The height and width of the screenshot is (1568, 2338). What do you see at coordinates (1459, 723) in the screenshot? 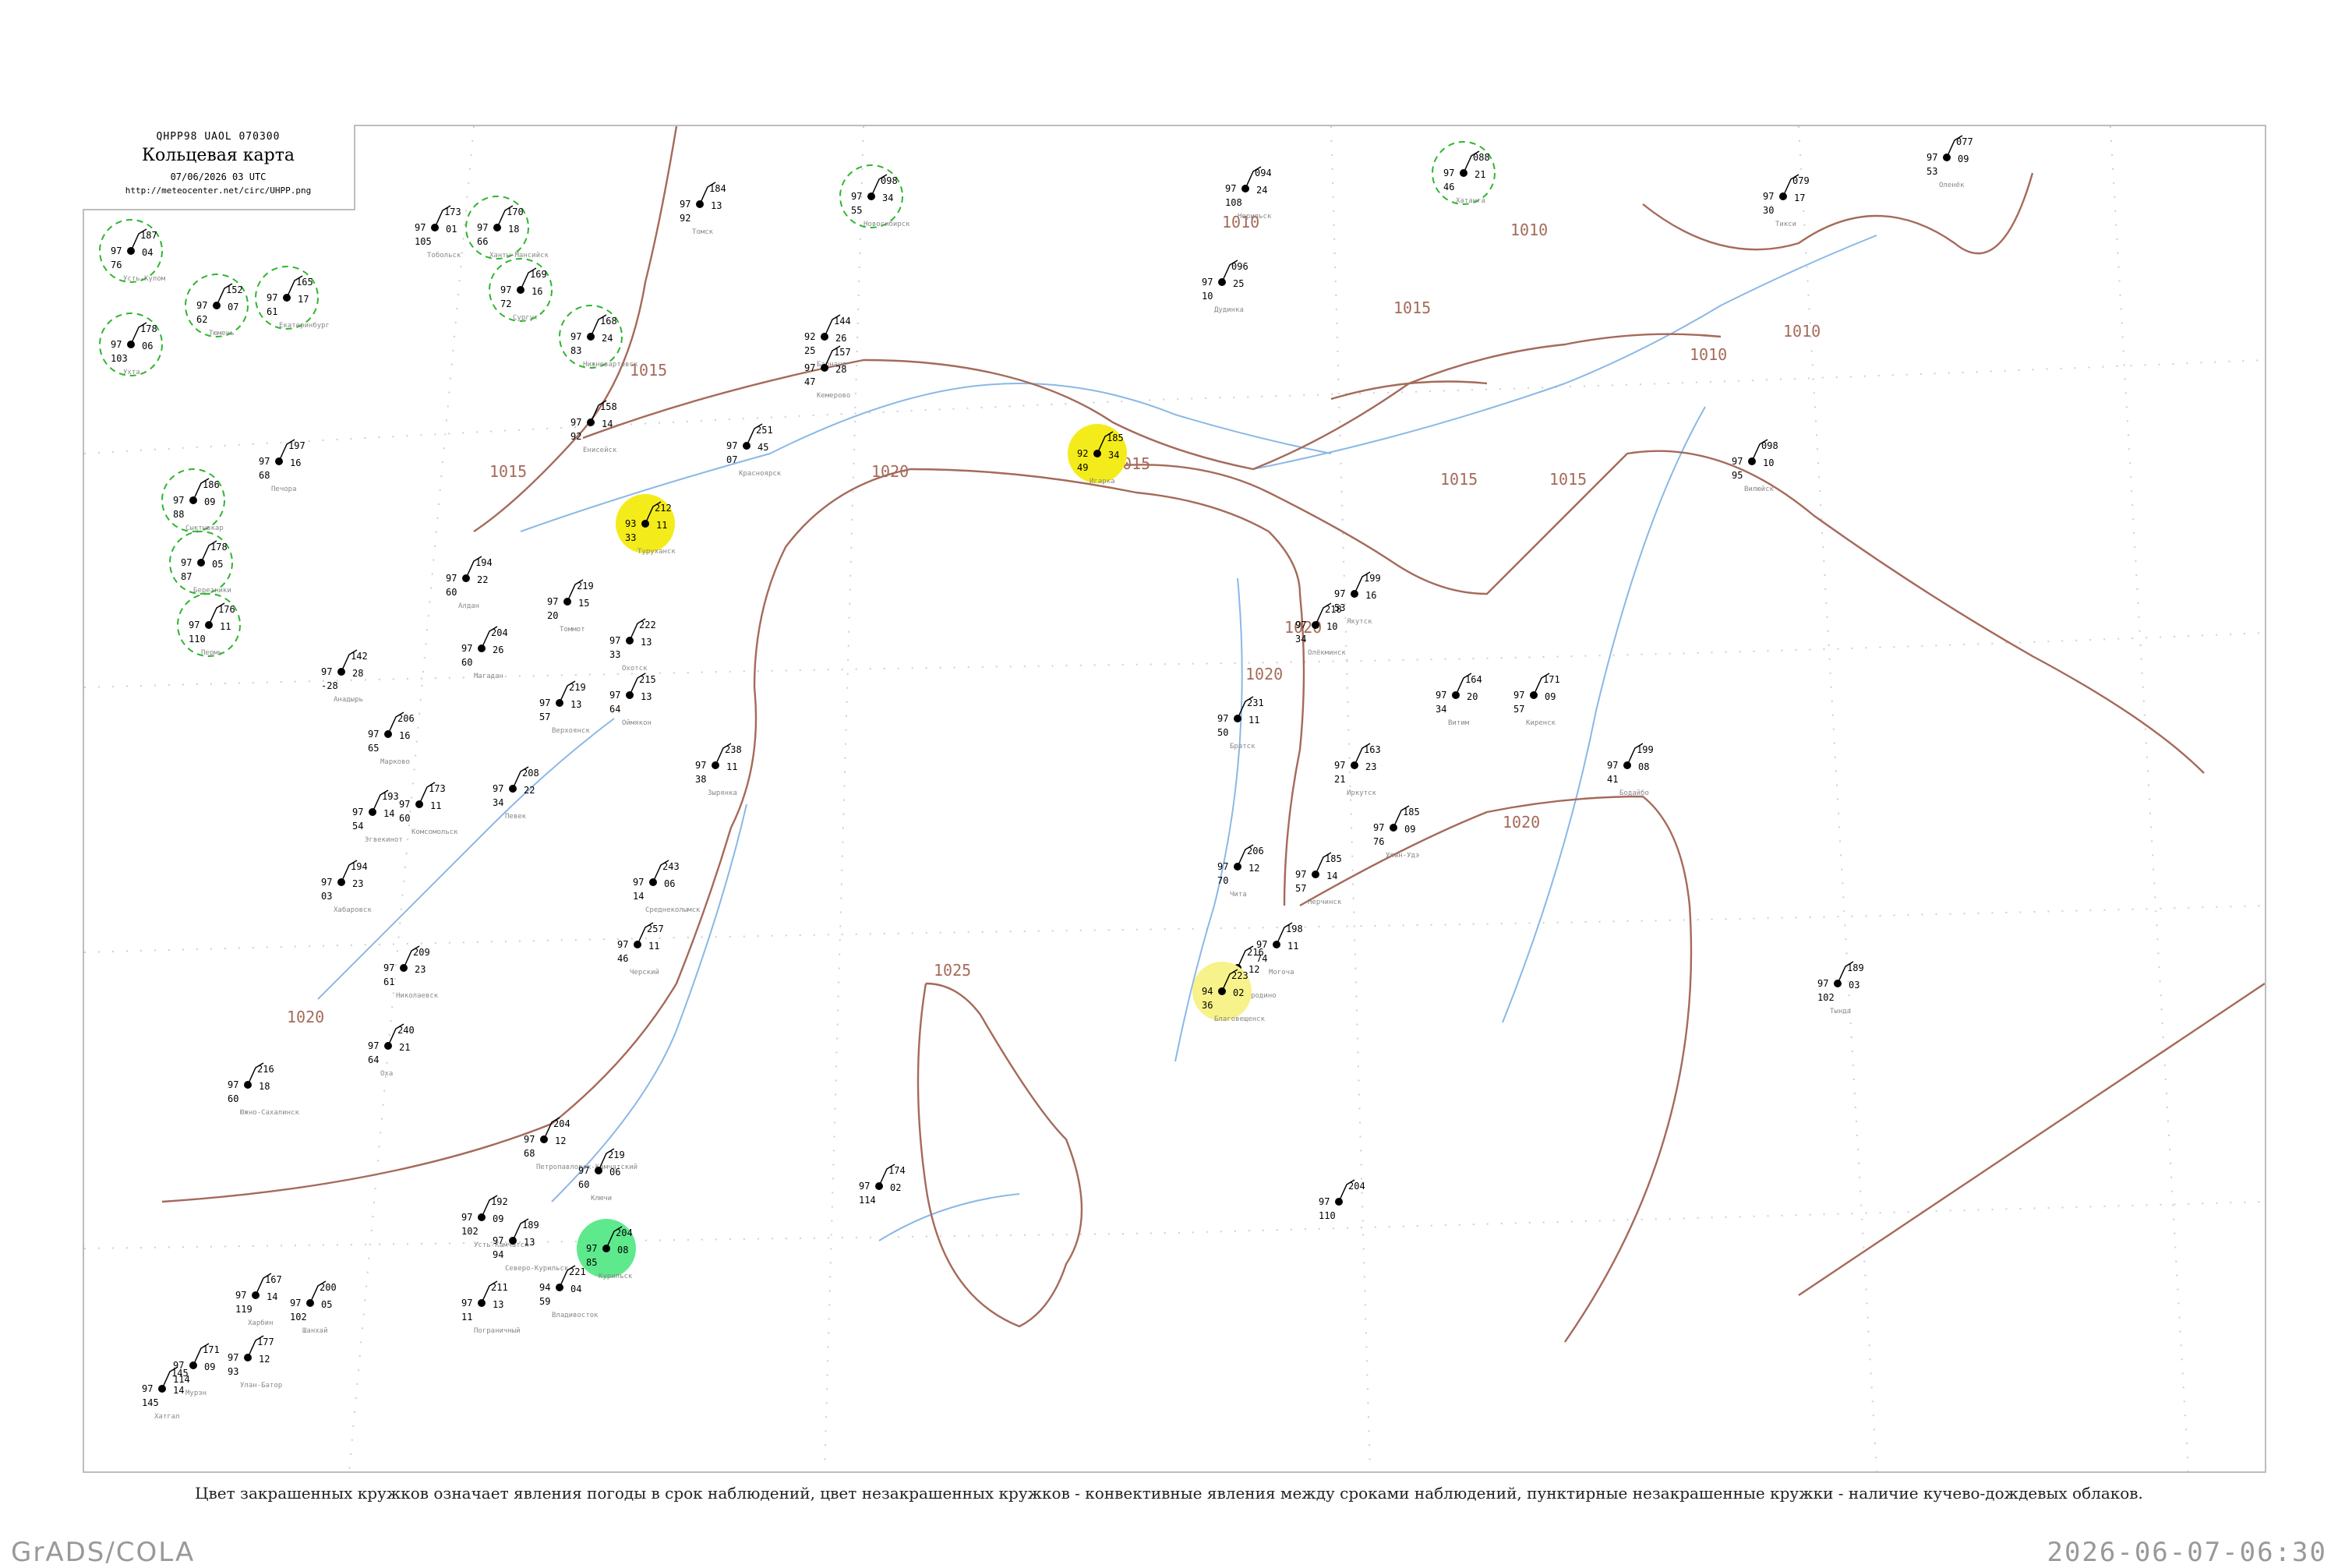
I see `station-name: Витим` at bounding box center [1459, 723].